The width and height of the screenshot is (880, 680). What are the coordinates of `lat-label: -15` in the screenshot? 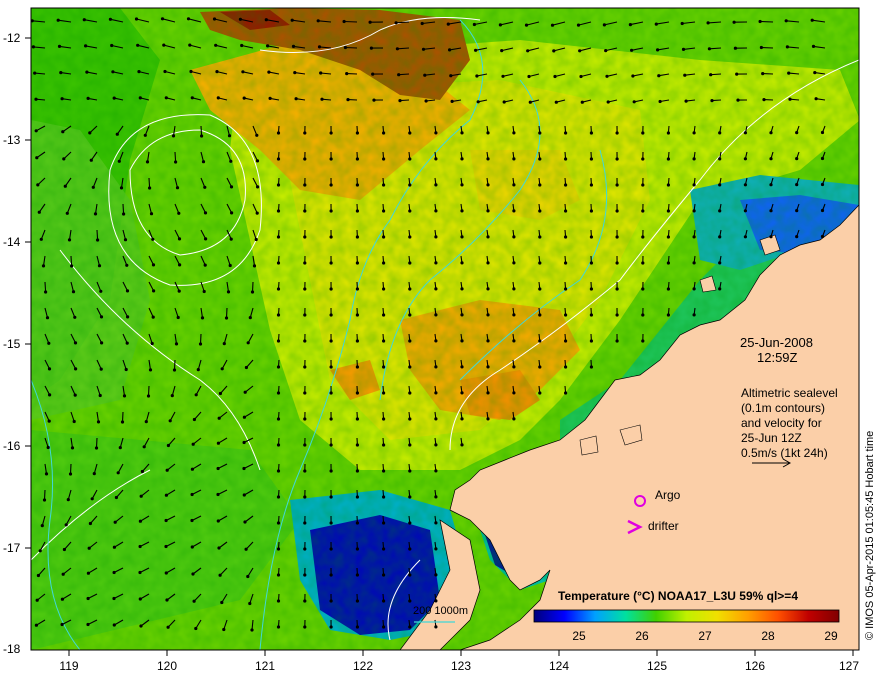 It's located at (12, 344).